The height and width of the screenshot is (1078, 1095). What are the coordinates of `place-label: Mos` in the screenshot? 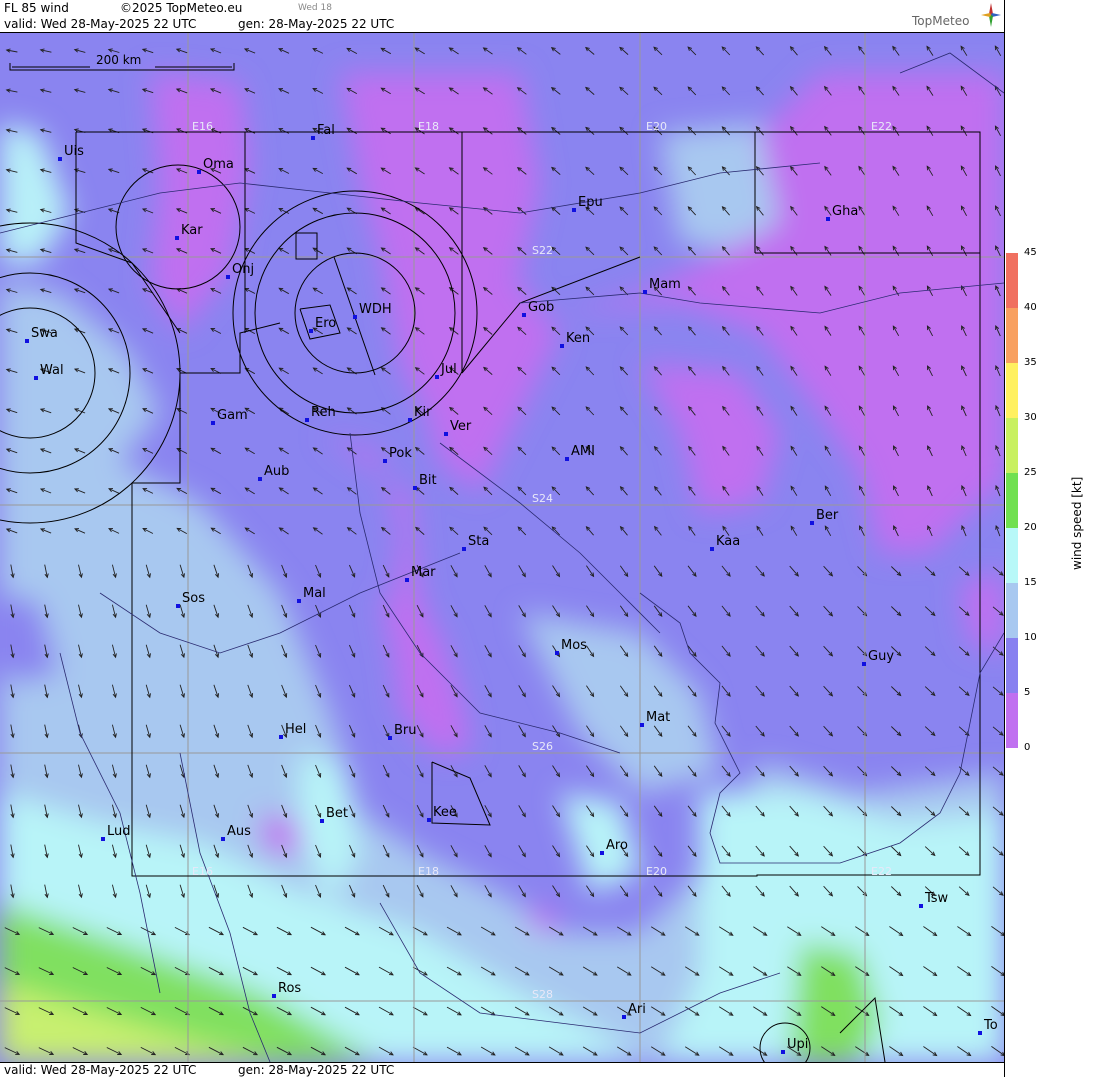 It's located at (574, 645).